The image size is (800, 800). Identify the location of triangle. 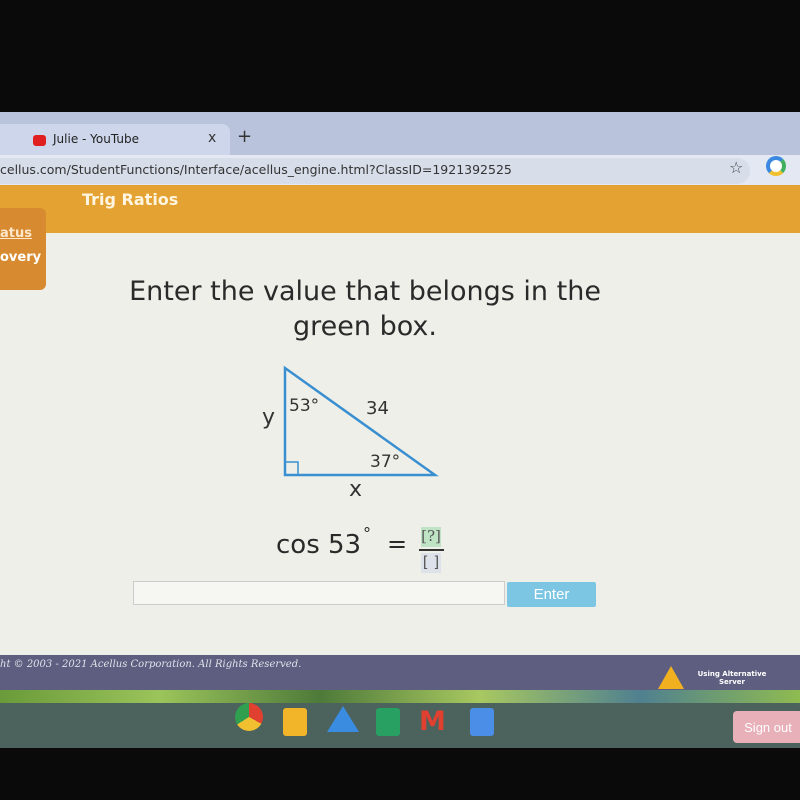
(361, 421).